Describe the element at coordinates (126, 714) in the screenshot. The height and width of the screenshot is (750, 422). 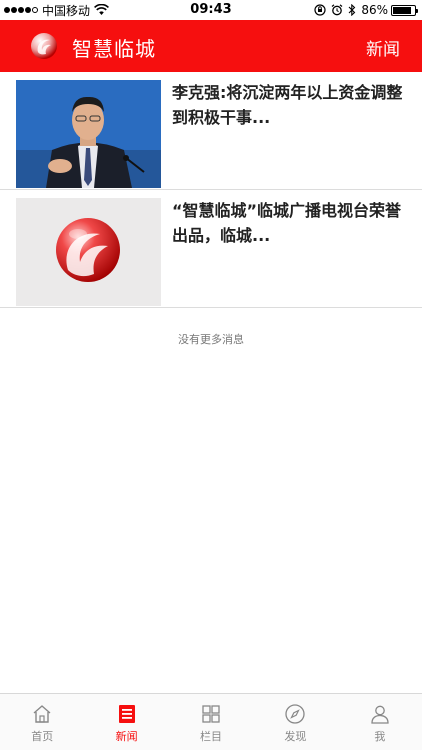
I see `news-icon` at that location.